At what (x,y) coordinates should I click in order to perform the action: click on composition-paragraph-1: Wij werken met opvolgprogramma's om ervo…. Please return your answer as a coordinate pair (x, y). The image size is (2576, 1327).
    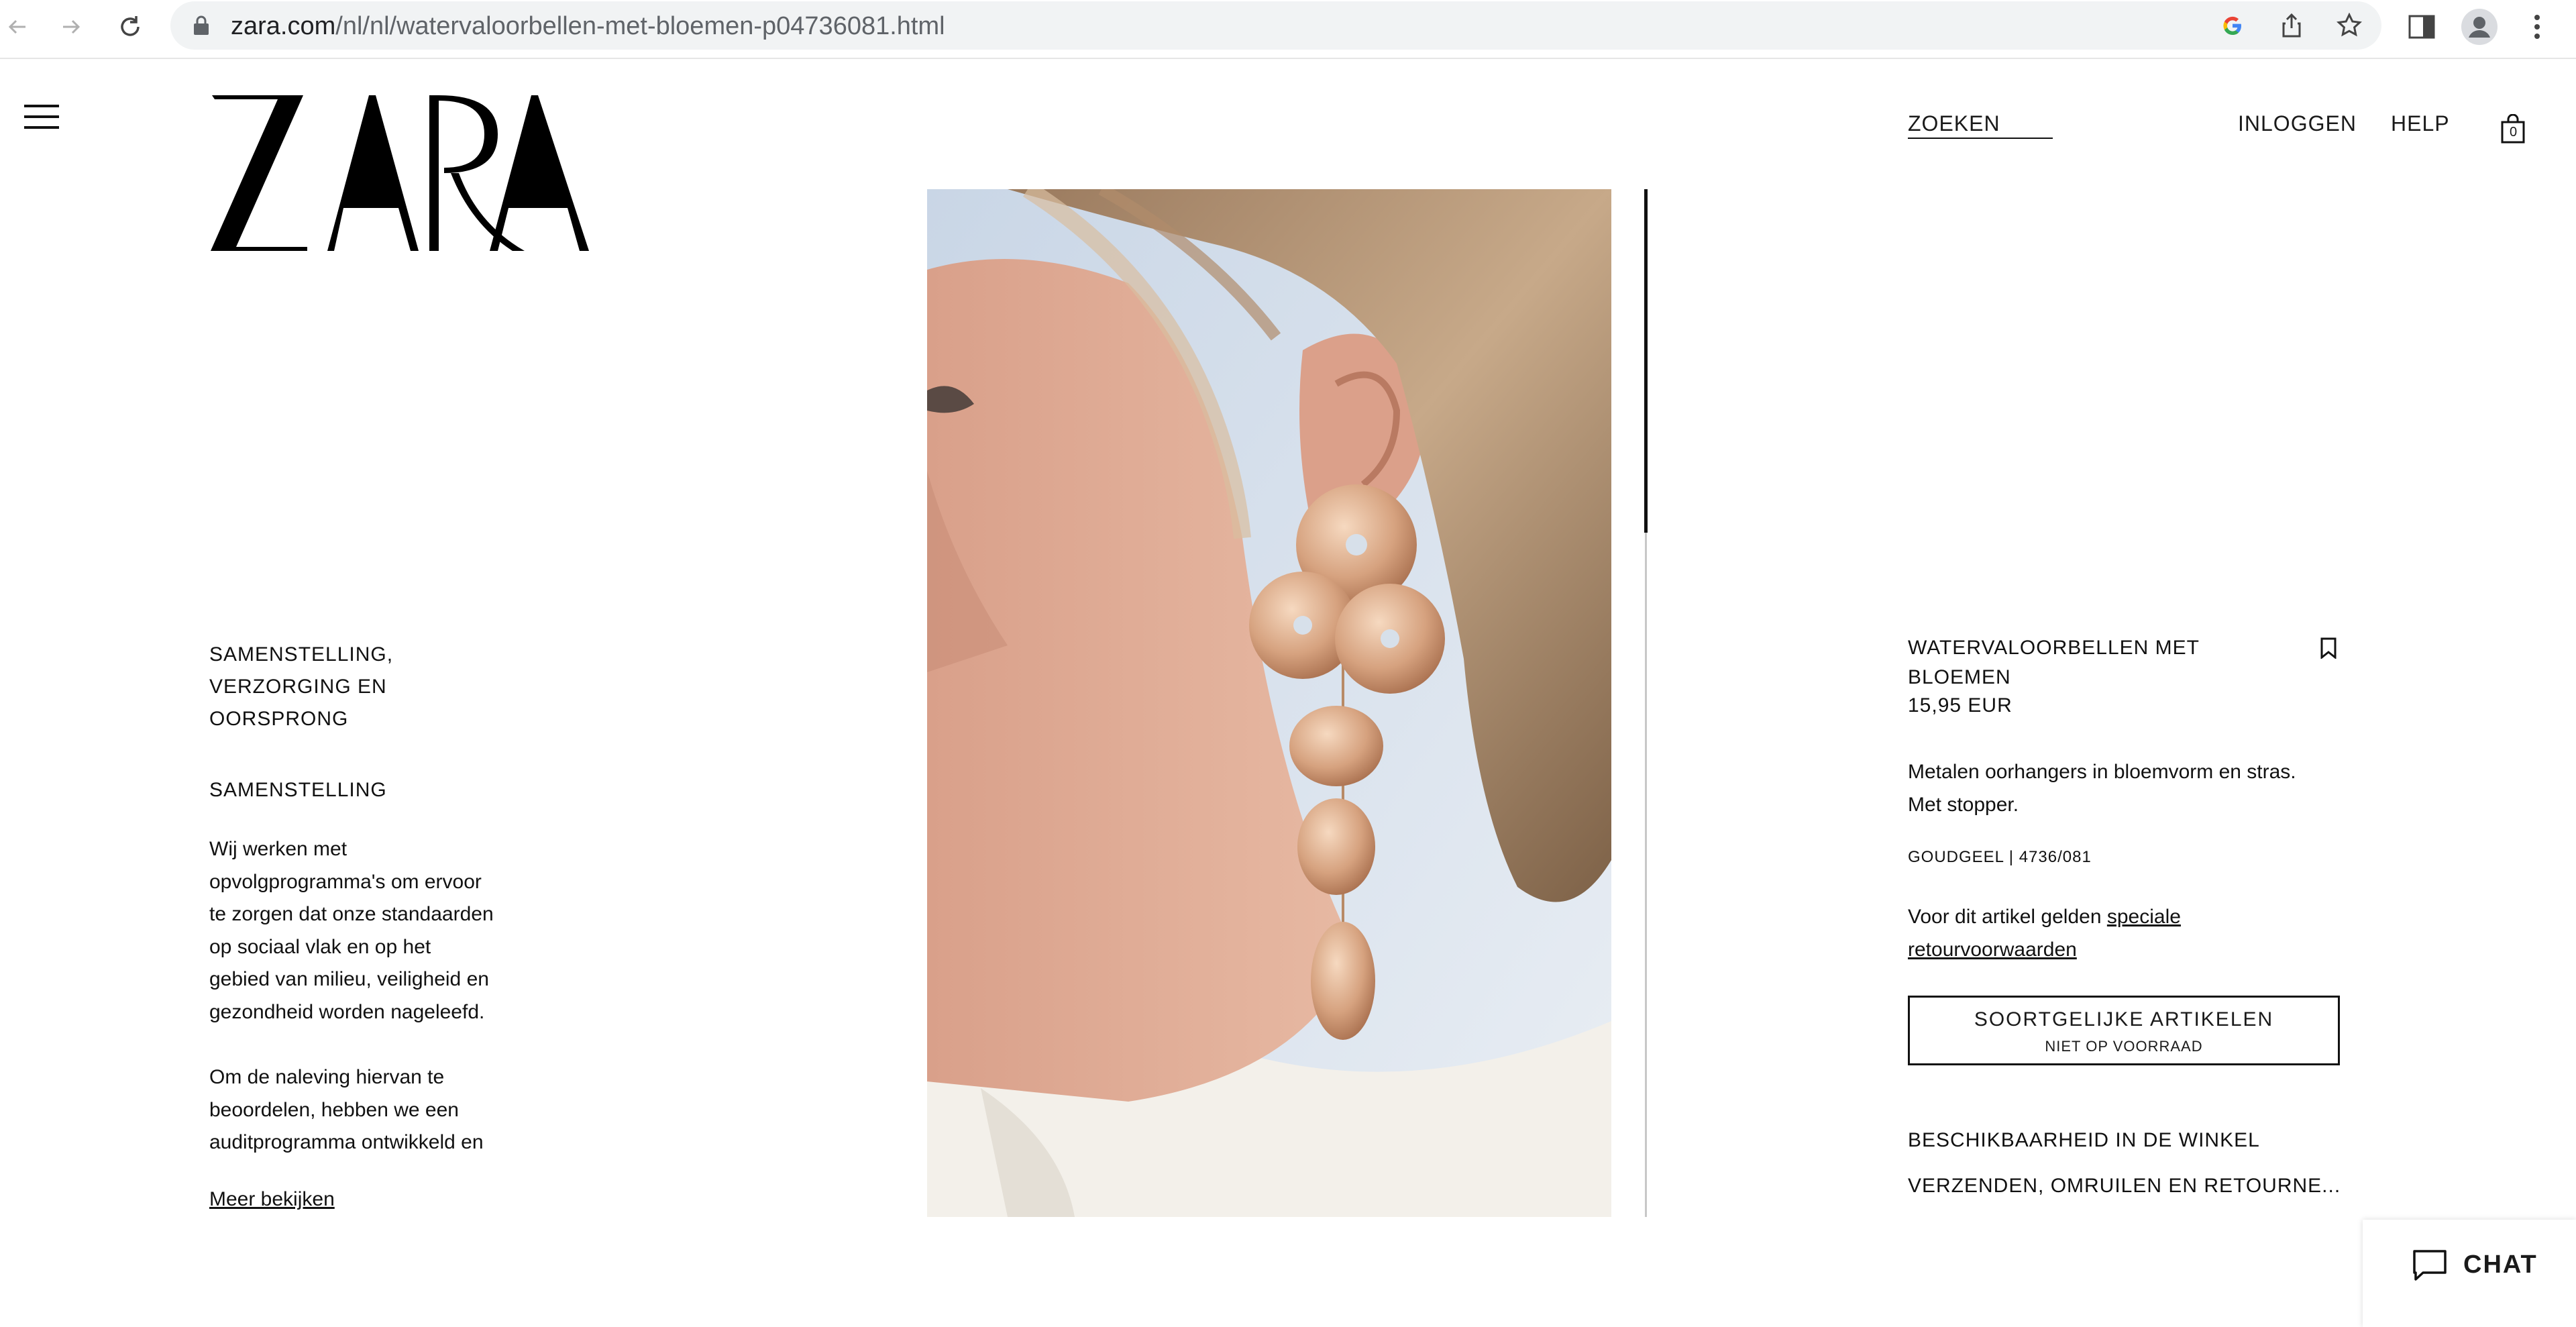
    Looking at the image, I should click on (363, 930).